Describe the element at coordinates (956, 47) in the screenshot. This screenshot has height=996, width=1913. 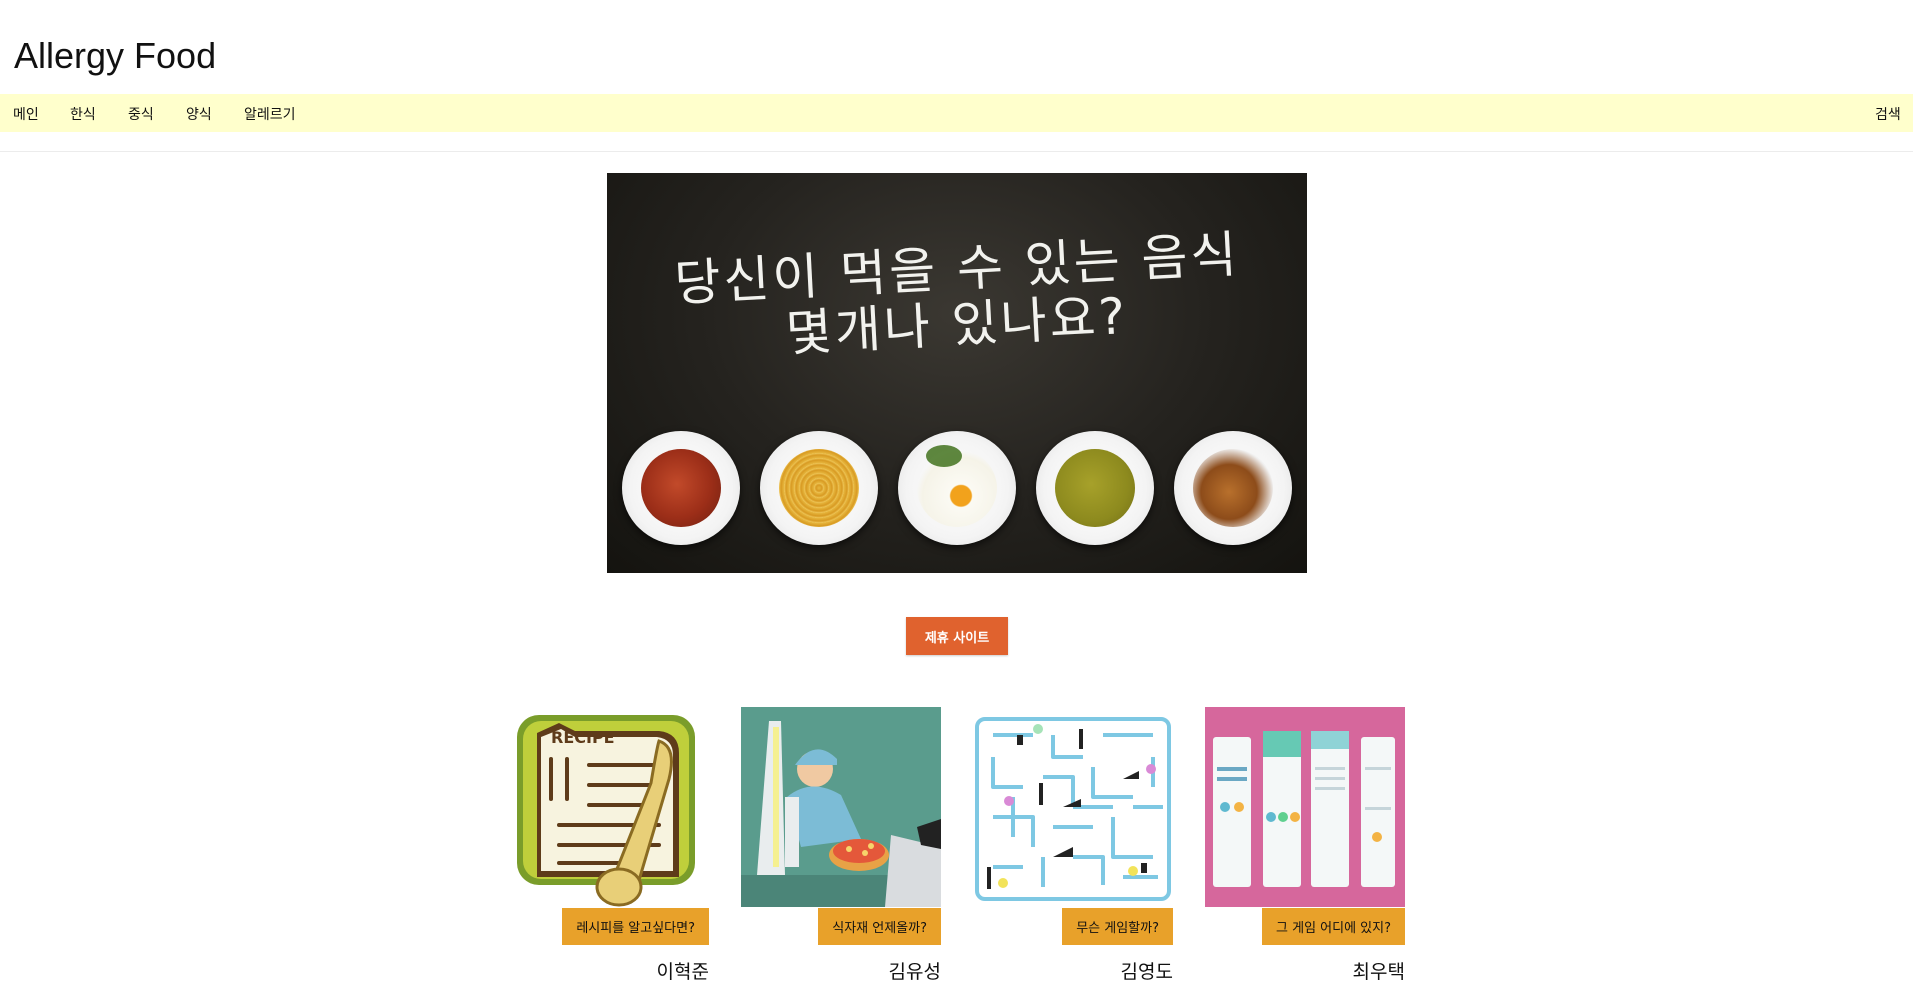
I see `header: Allergy Food` at that location.